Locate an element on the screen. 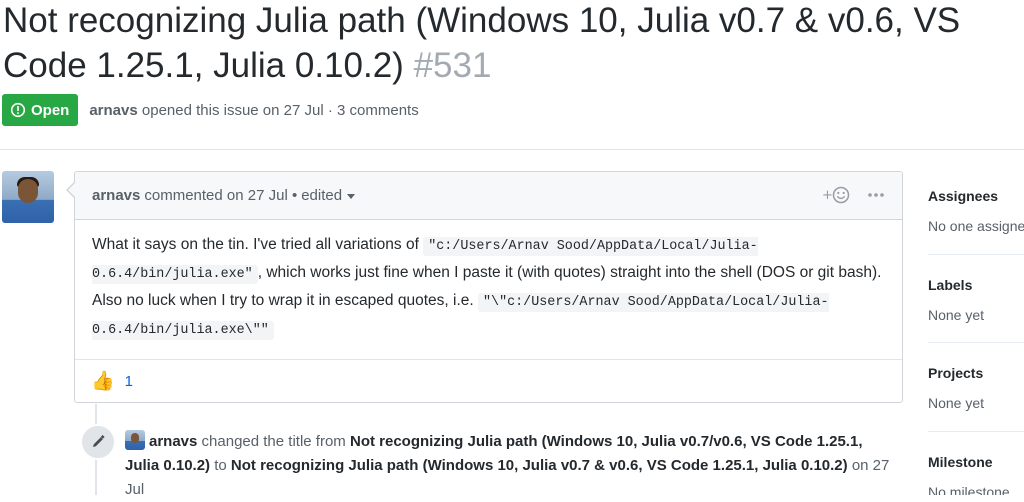 The image size is (1024, 502). event-actor-link: arnavs is located at coordinates (173, 441).